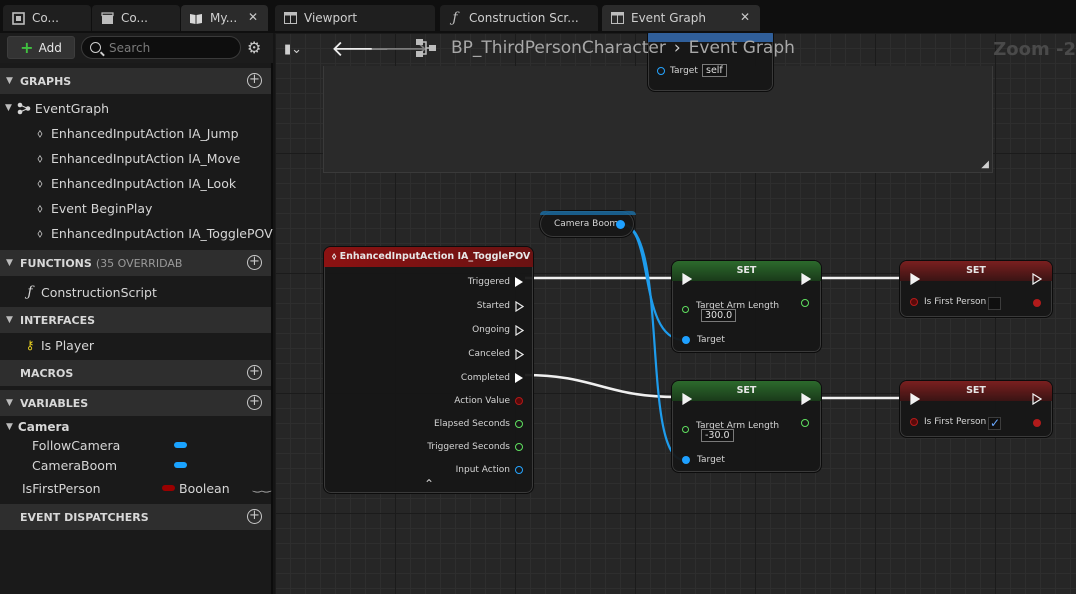  What do you see at coordinates (140, 108) in the screenshot?
I see `graph-item-eventgraph: ▼ EventGraph` at bounding box center [140, 108].